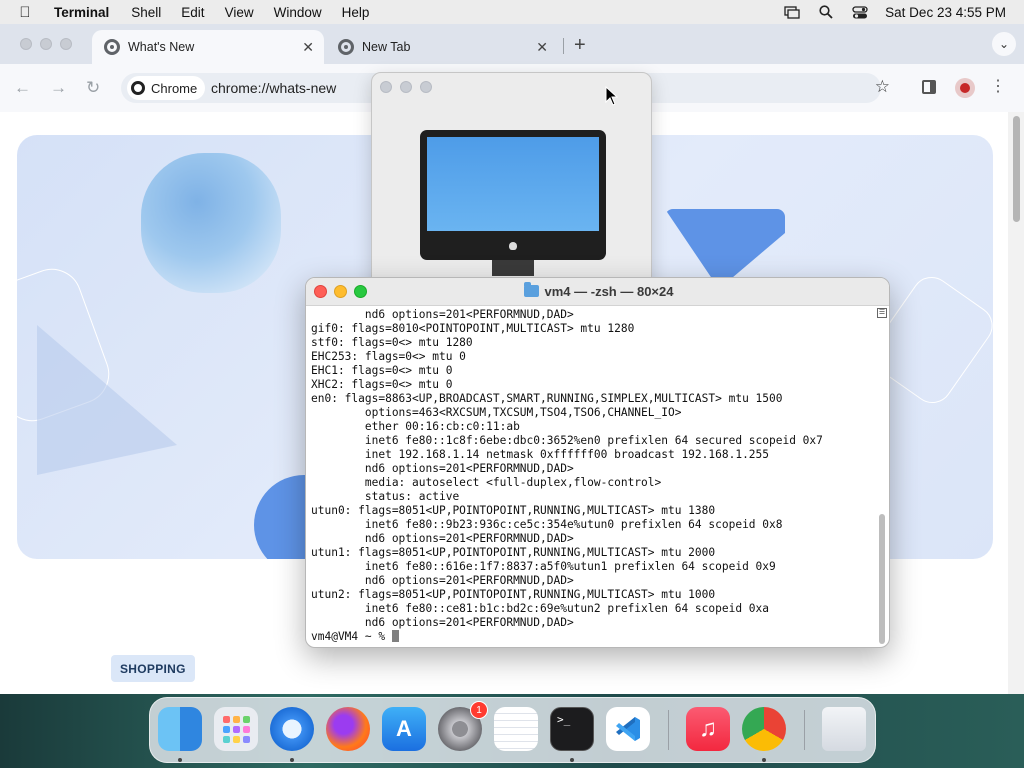 The width and height of the screenshot is (1024, 768). I want to click on bookmark-star-icon: ☆, so click(882, 87).